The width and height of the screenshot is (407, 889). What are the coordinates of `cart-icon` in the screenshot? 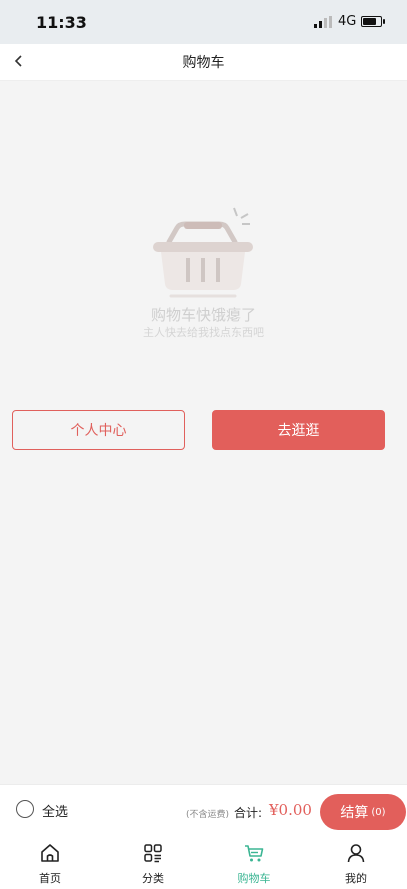 It's located at (254, 853).